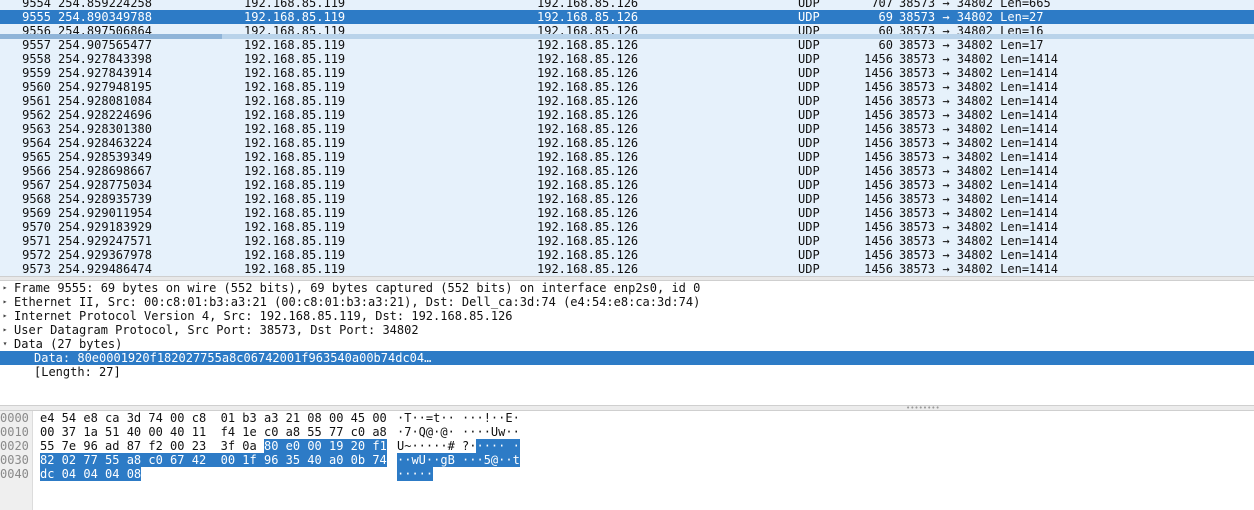 Image resolution: width=1254 pixels, height=510 pixels. Describe the element at coordinates (105, 129) in the screenshot. I see `packet-time: 254.928301380` at that location.